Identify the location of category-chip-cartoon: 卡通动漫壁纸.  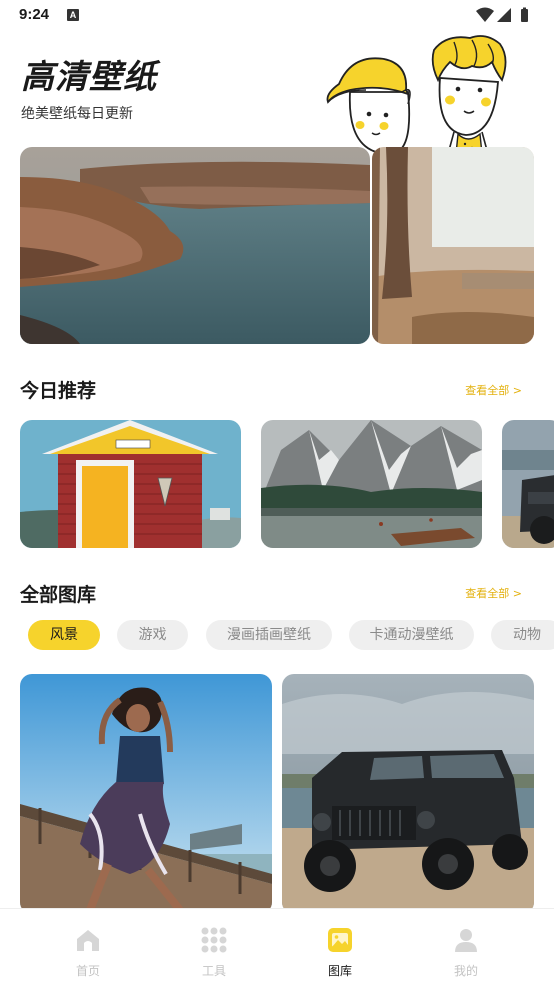
(411, 635).